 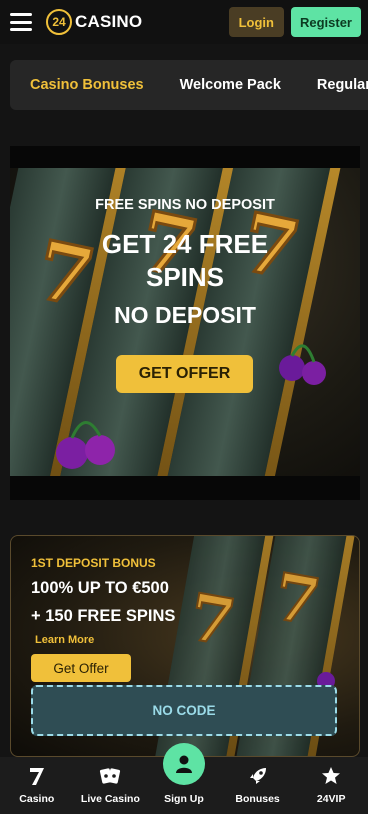 I want to click on card-offer-line-2: + 150 FREE SPINS, so click(x=103, y=616).